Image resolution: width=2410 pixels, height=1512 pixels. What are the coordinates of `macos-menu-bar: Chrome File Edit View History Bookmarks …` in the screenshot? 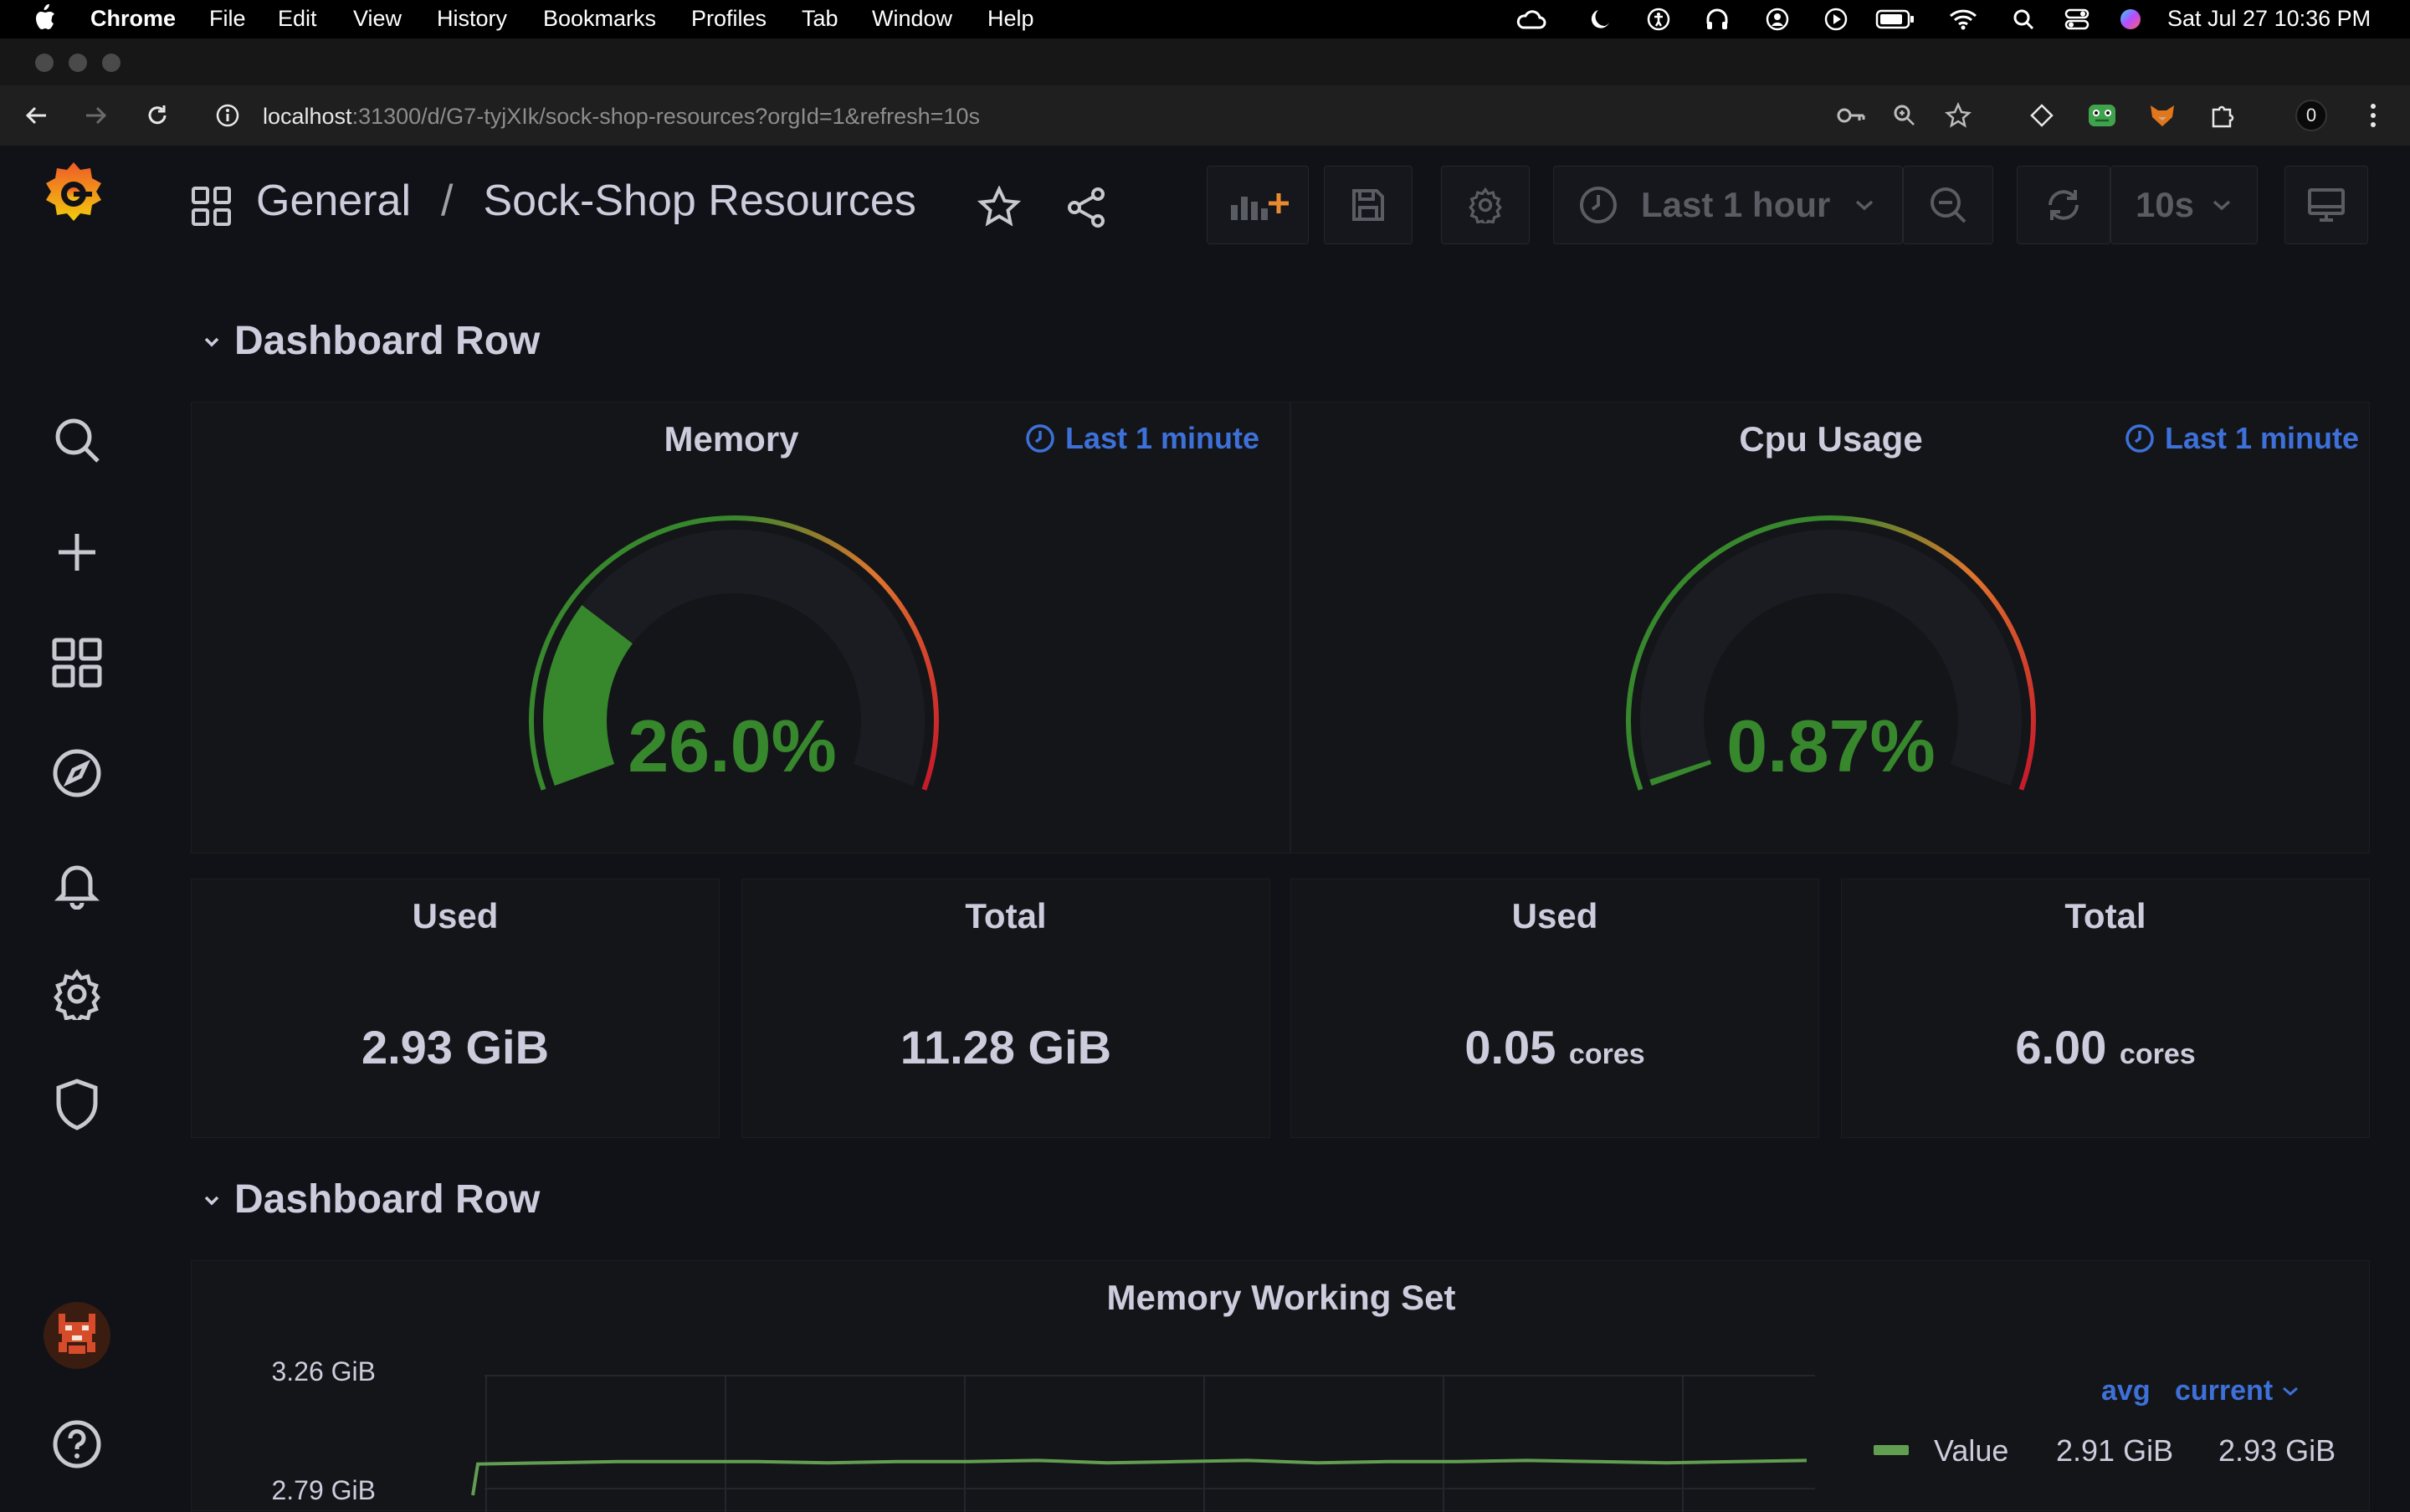 It's located at (1205, 19).